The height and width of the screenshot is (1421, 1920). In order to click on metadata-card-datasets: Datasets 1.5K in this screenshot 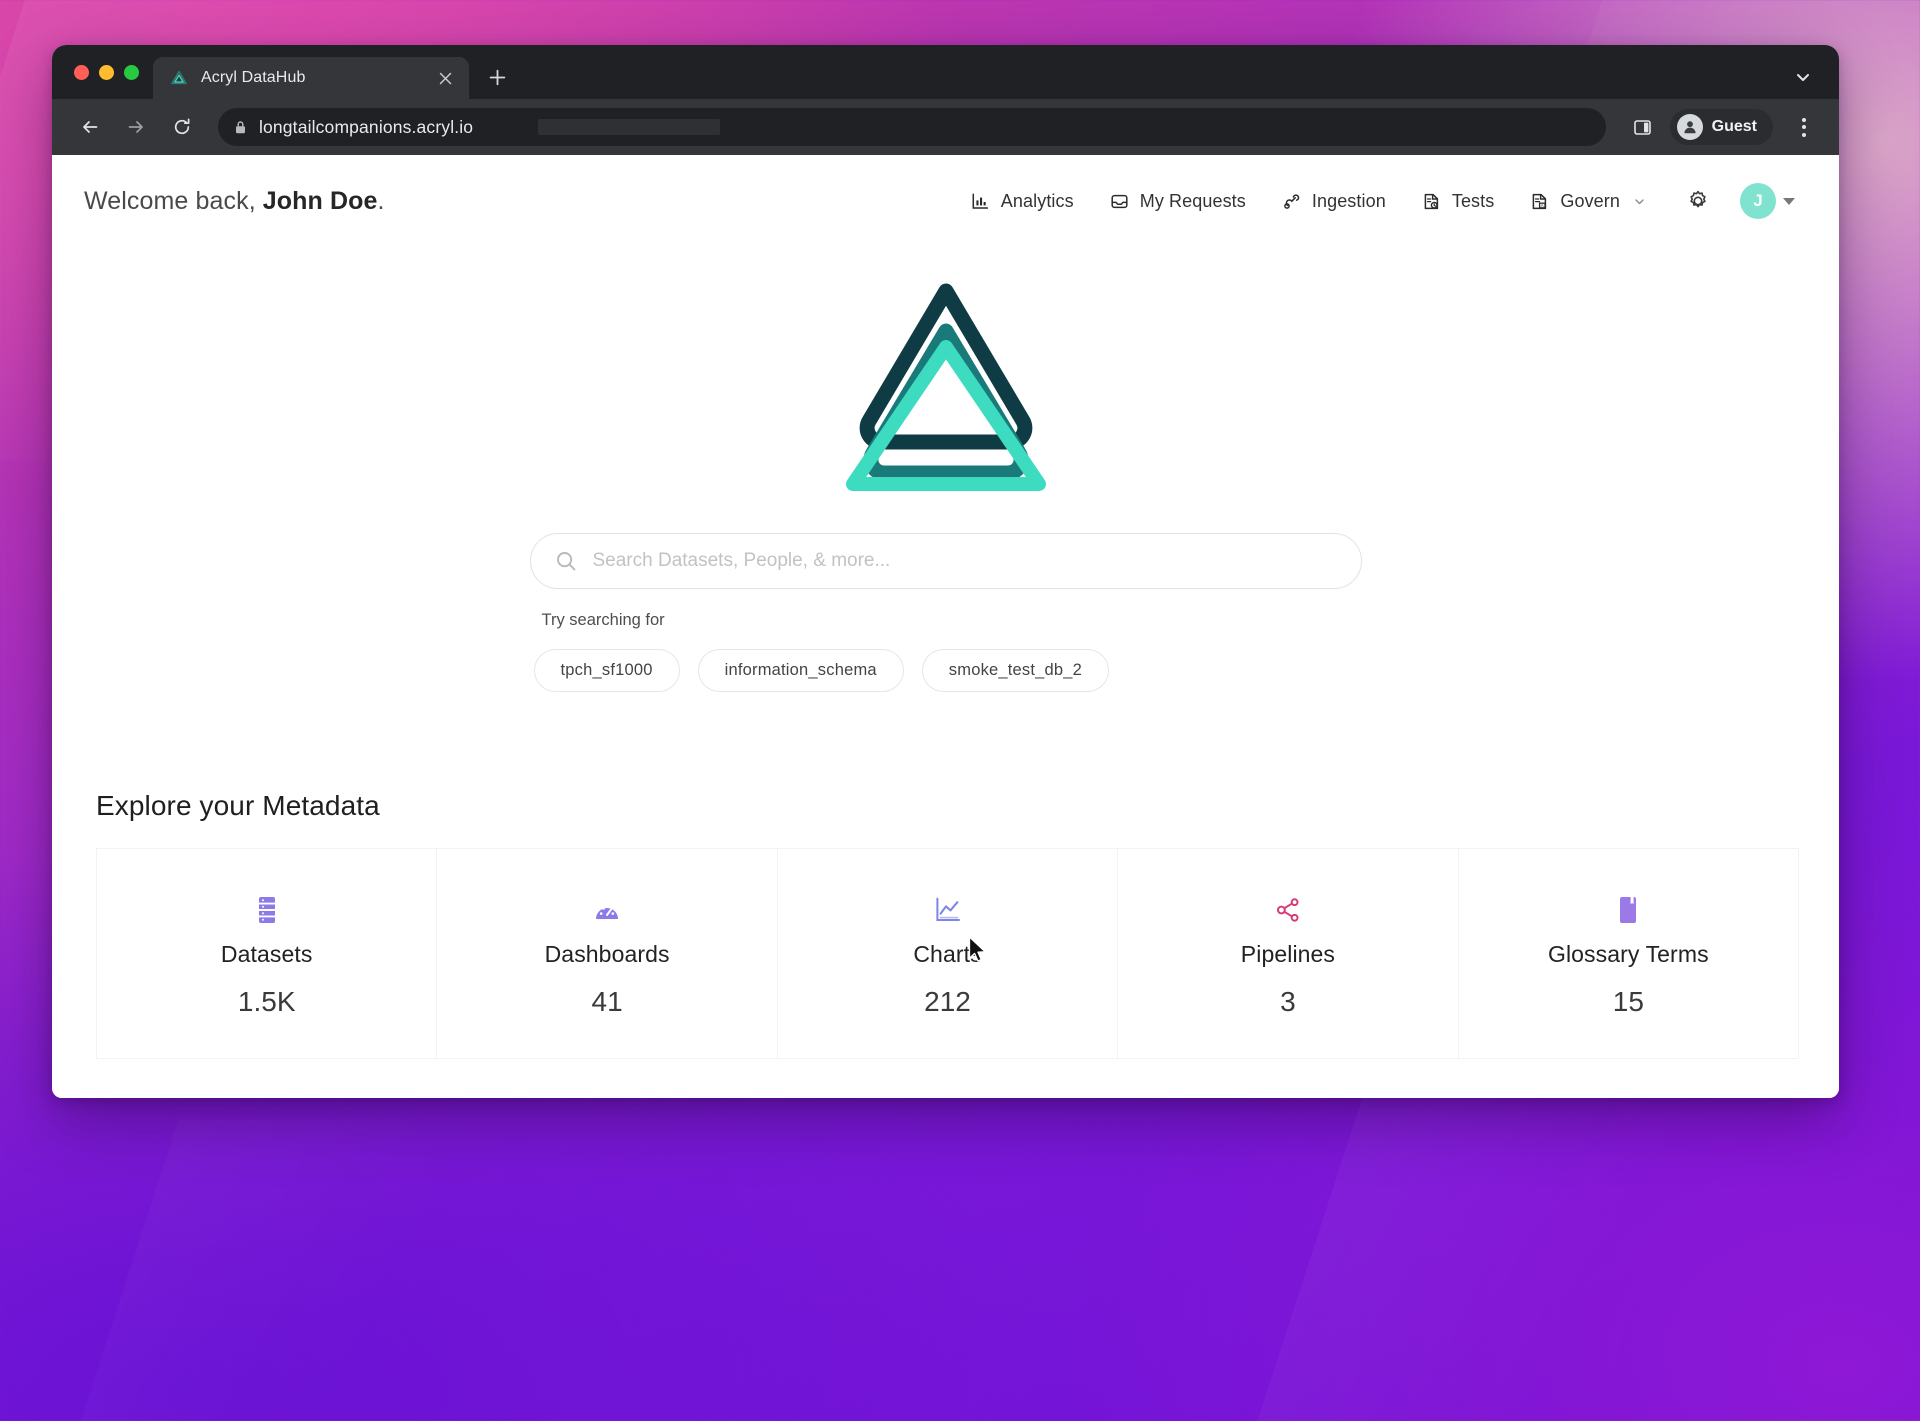, I will do `click(267, 953)`.